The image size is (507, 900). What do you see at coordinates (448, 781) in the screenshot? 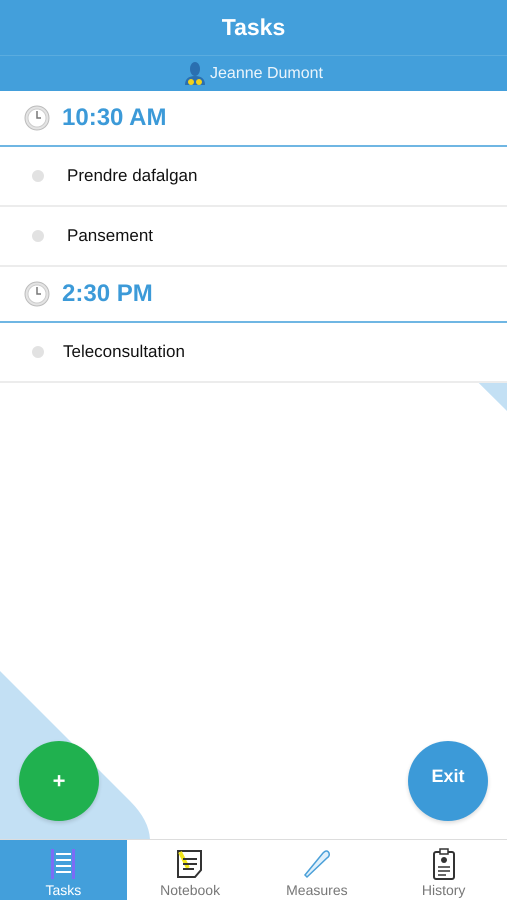
I see `exit-button: Exit` at bounding box center [448, 781].